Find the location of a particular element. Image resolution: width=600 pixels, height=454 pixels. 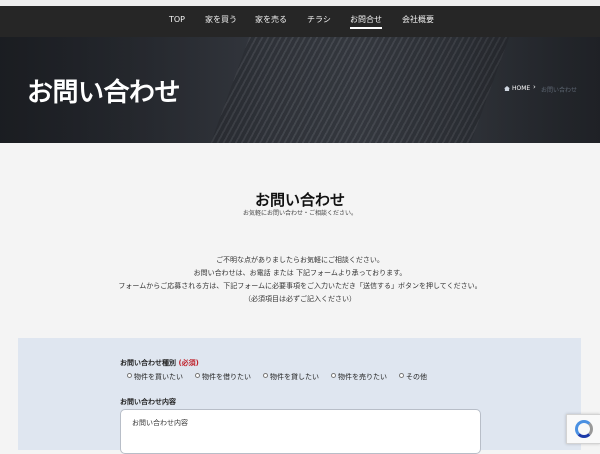

radio-label: その他 is located at coordinates (416, 377).